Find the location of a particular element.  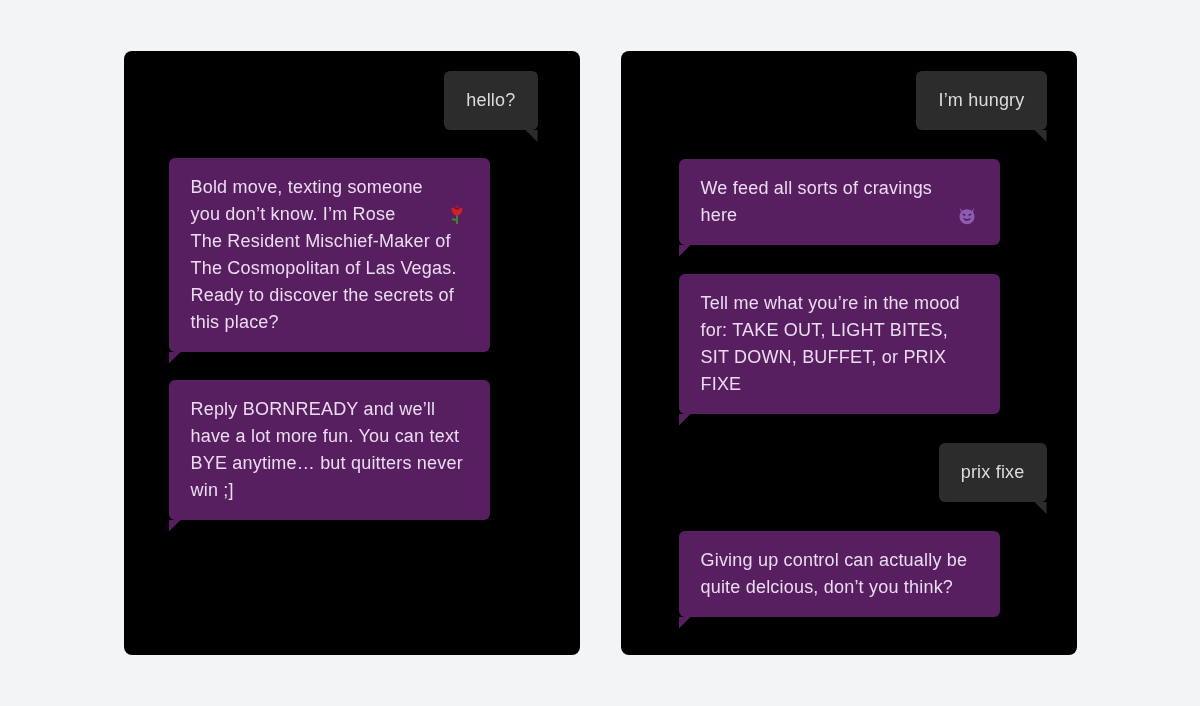

message-text: Tell me what you’re in the mood for: TAKE OUT, LIGHT BITES, SIT DOWN, BUFFET, or PRIX FIXE is located at coordinates (830, 344).